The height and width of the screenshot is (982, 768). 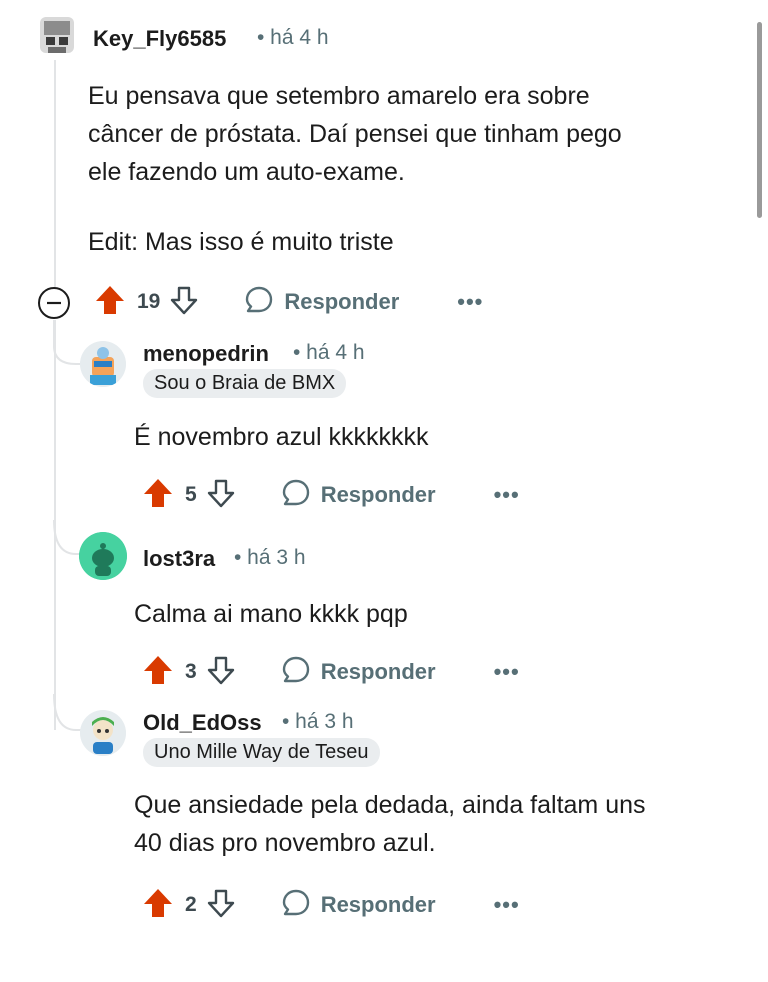 I want to click on comment-body-line: Calma ai mano kkkk pqp, so click(x=271, y=614).